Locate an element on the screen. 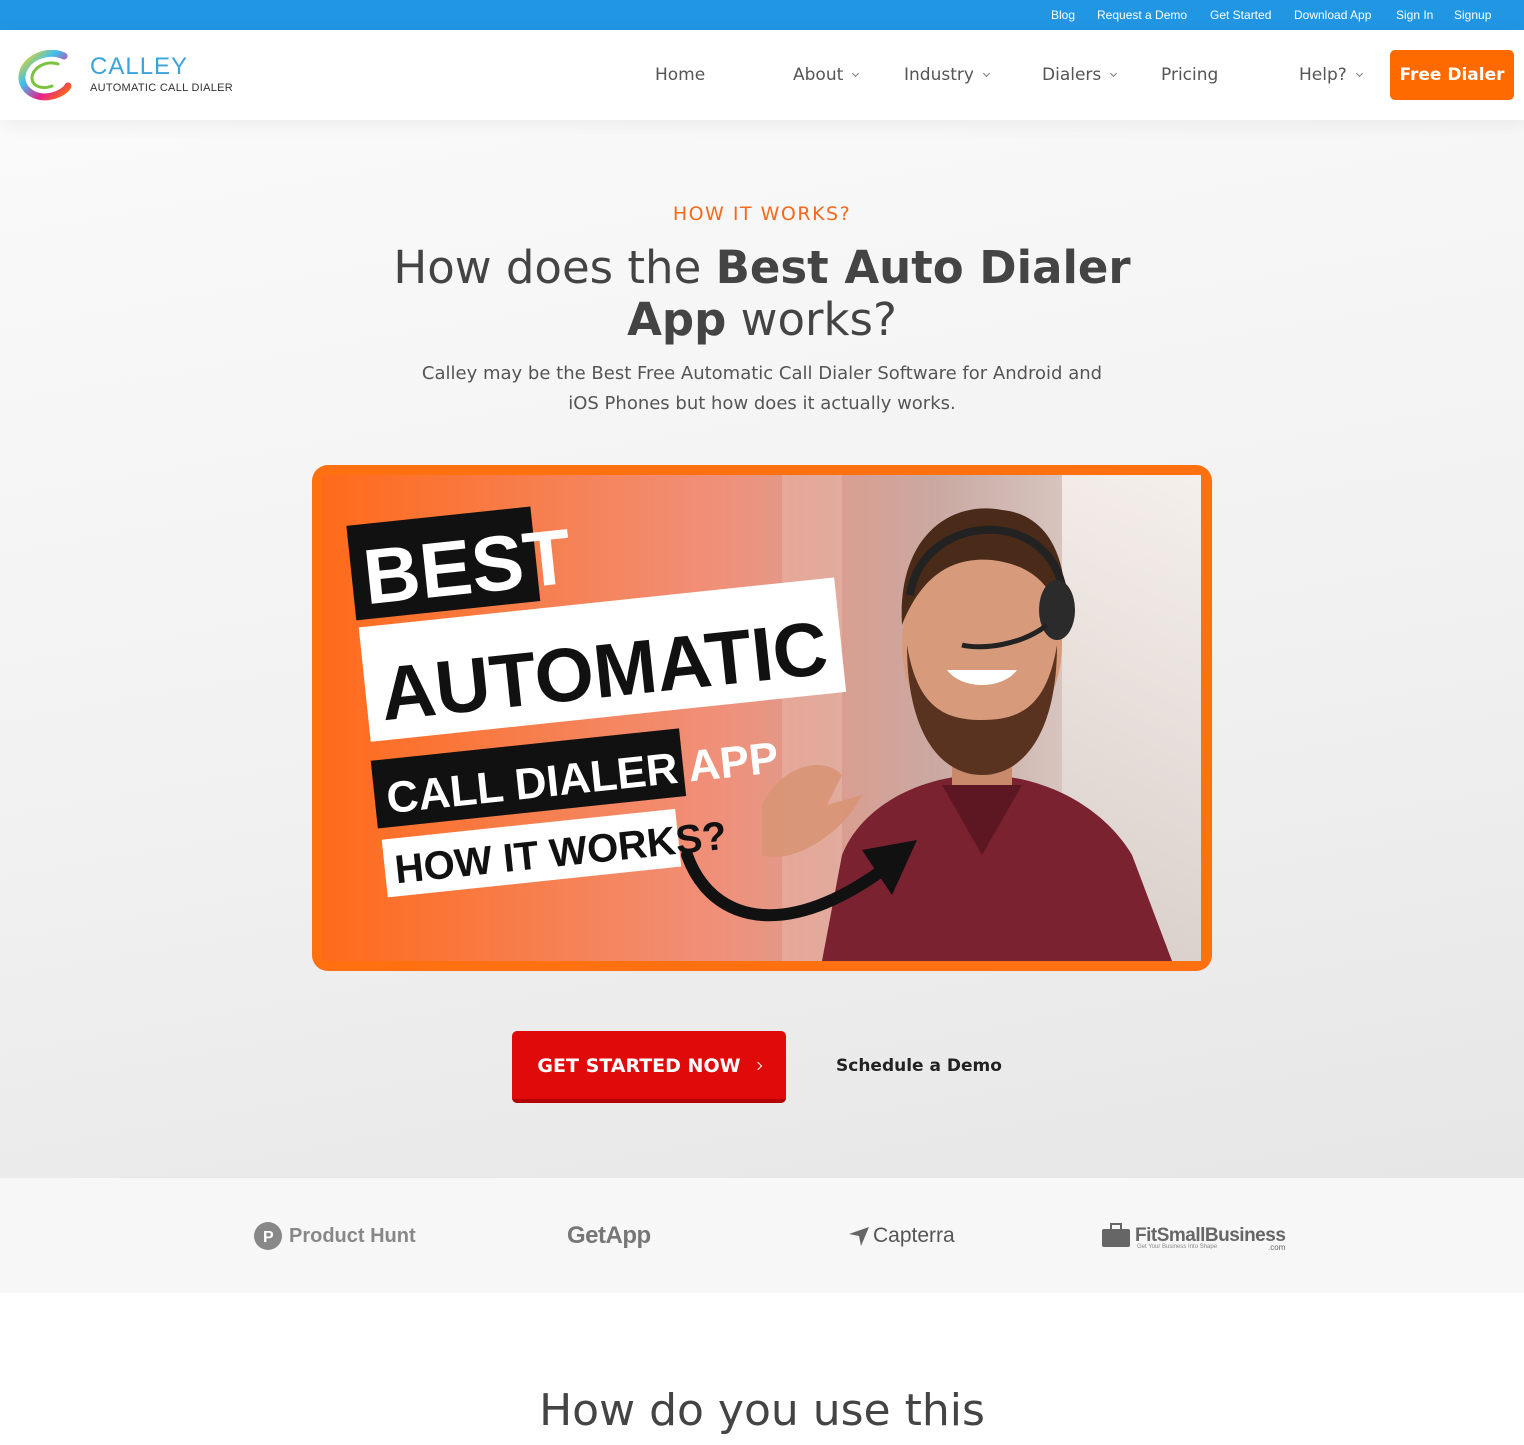 Image resolution: width=1524 pixels, height=1445 pixels. chevron-right-icon is located at coordinates (757, 1066).